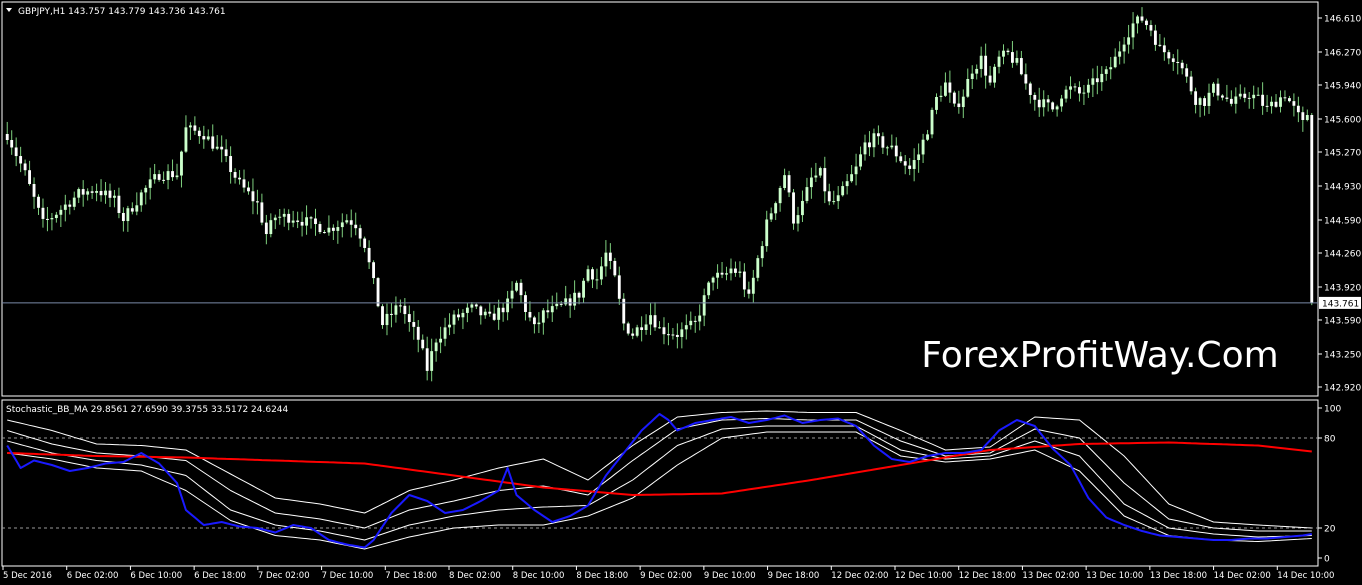  Describe the element at coordinates (1342, 222) in the screenshot. I see `price-tick-label: 144.590` at that location.